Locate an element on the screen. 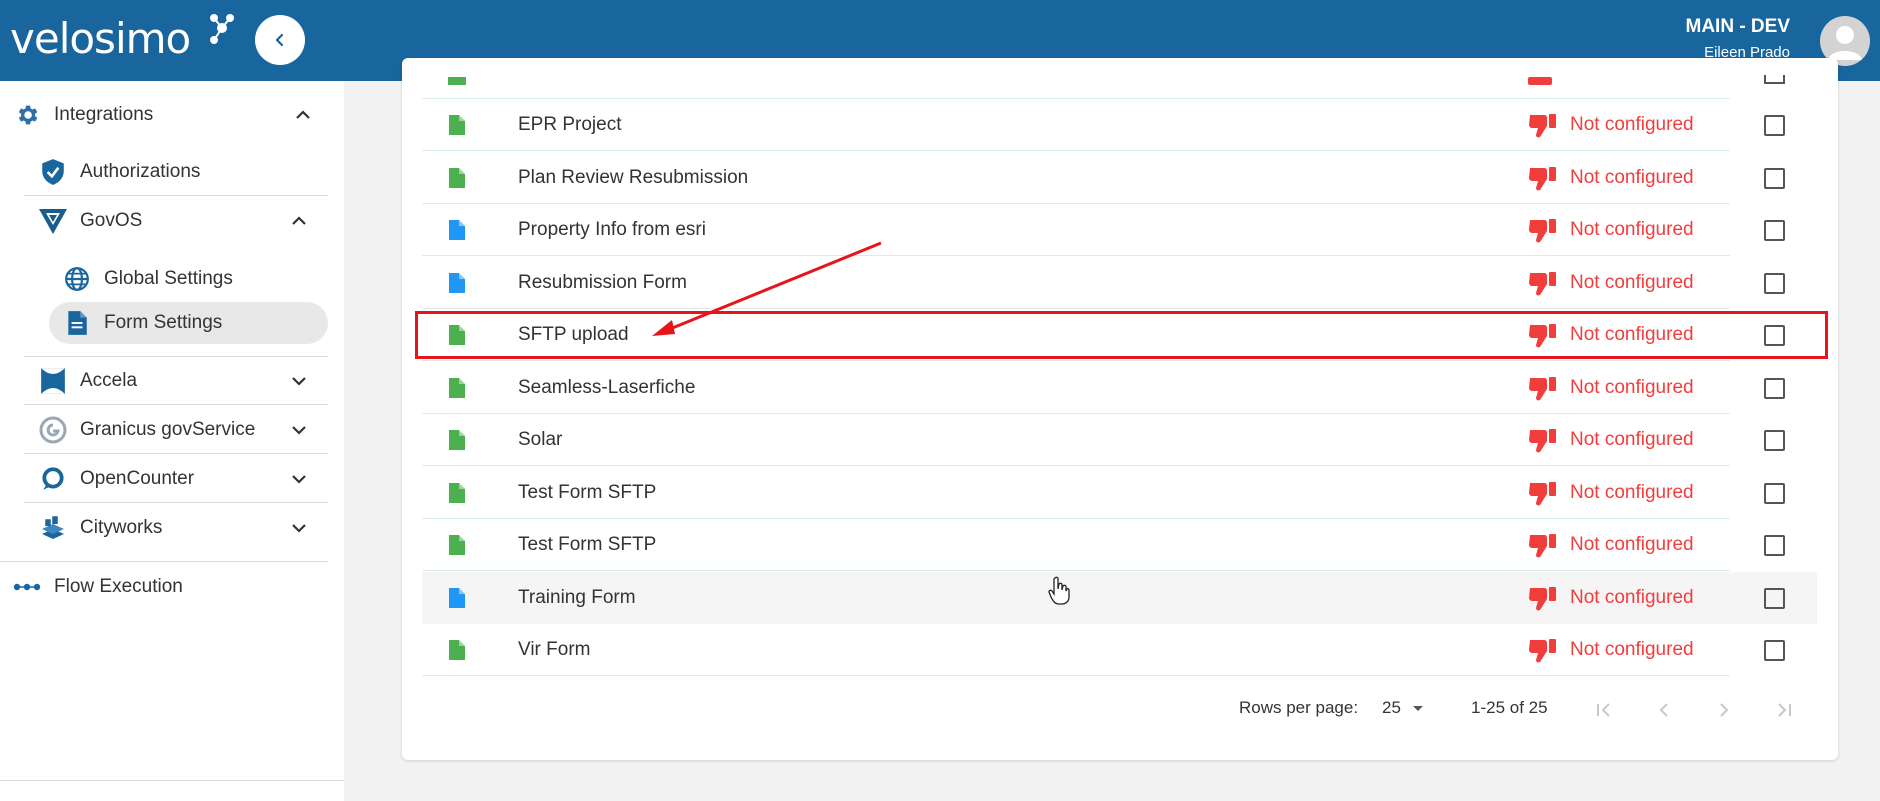 The height and width of the screenshot is (801, 1880). sidebar-item-authorizations: Authorizations is located at coordinates (183, 172).